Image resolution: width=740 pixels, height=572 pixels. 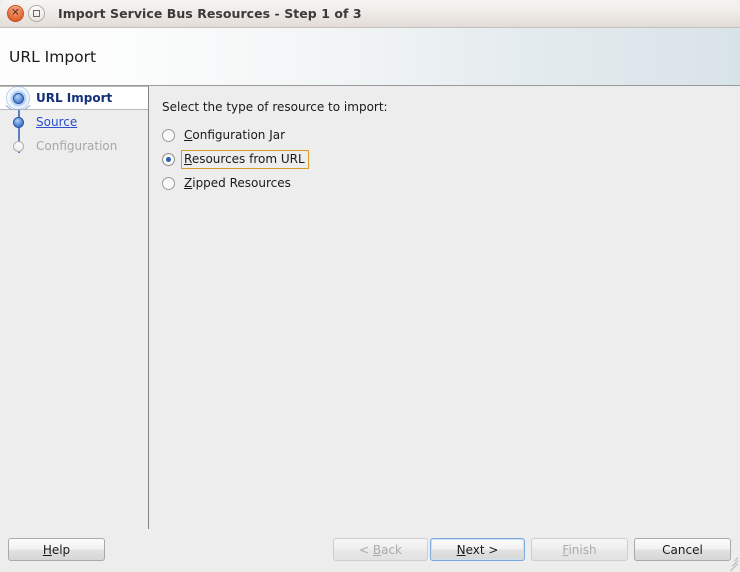 What do you see at coordinates (168, 135) in the screenshot?
I see `radio-icon-configuration-jar` at bounding box center [168, 135].